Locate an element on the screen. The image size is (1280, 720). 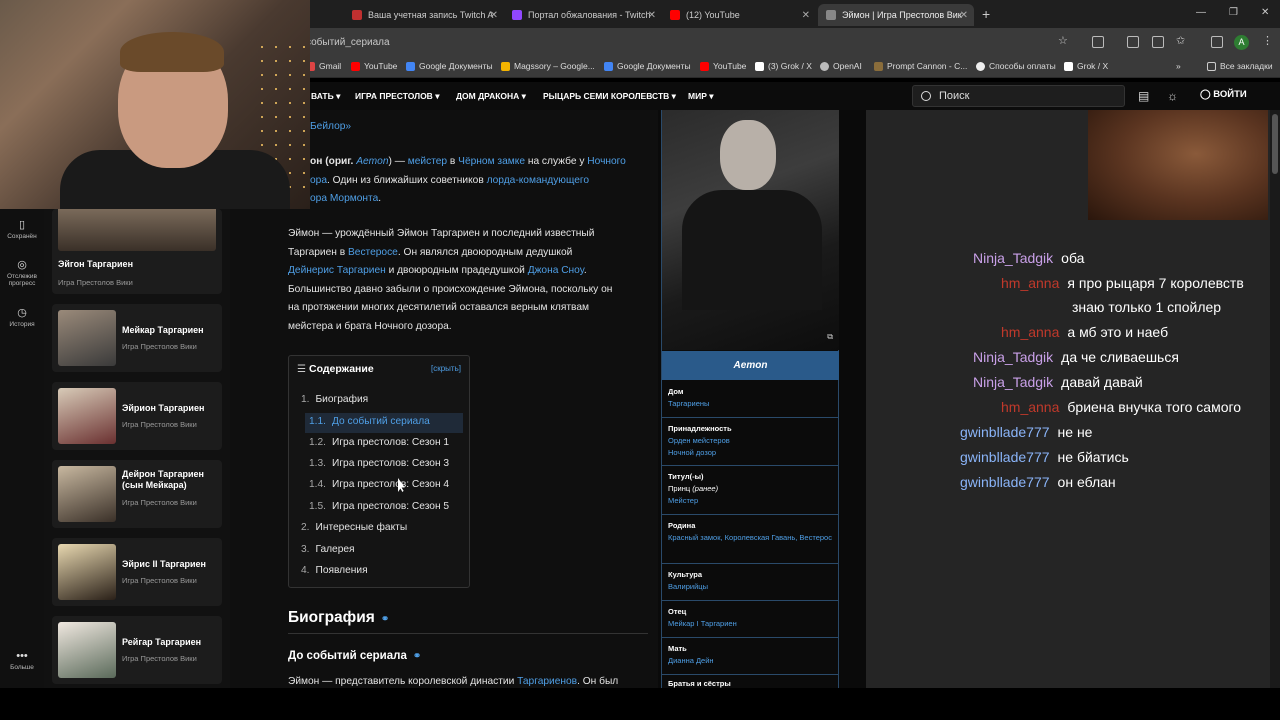
article-link: ора Мормонта is located at coordinates (344, 198).